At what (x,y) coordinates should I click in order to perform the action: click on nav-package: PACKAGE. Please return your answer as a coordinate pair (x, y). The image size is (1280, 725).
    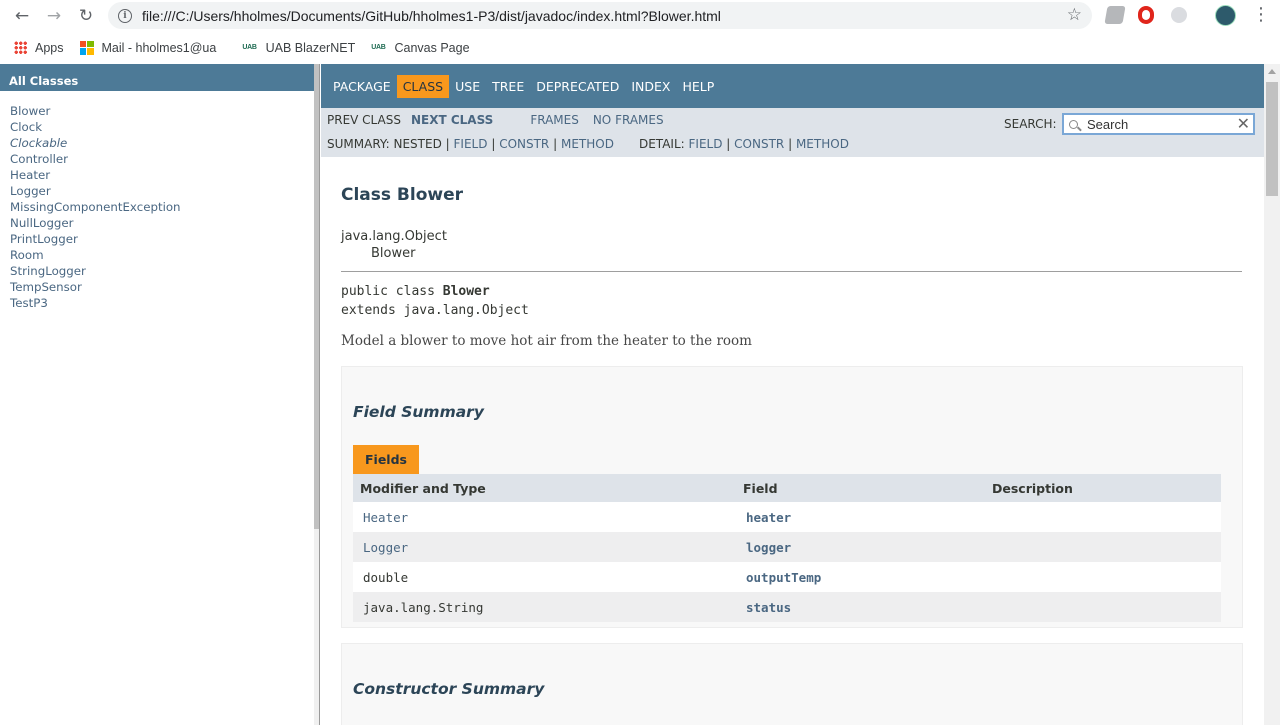
    Looking at the image, I should click on (362, 86).